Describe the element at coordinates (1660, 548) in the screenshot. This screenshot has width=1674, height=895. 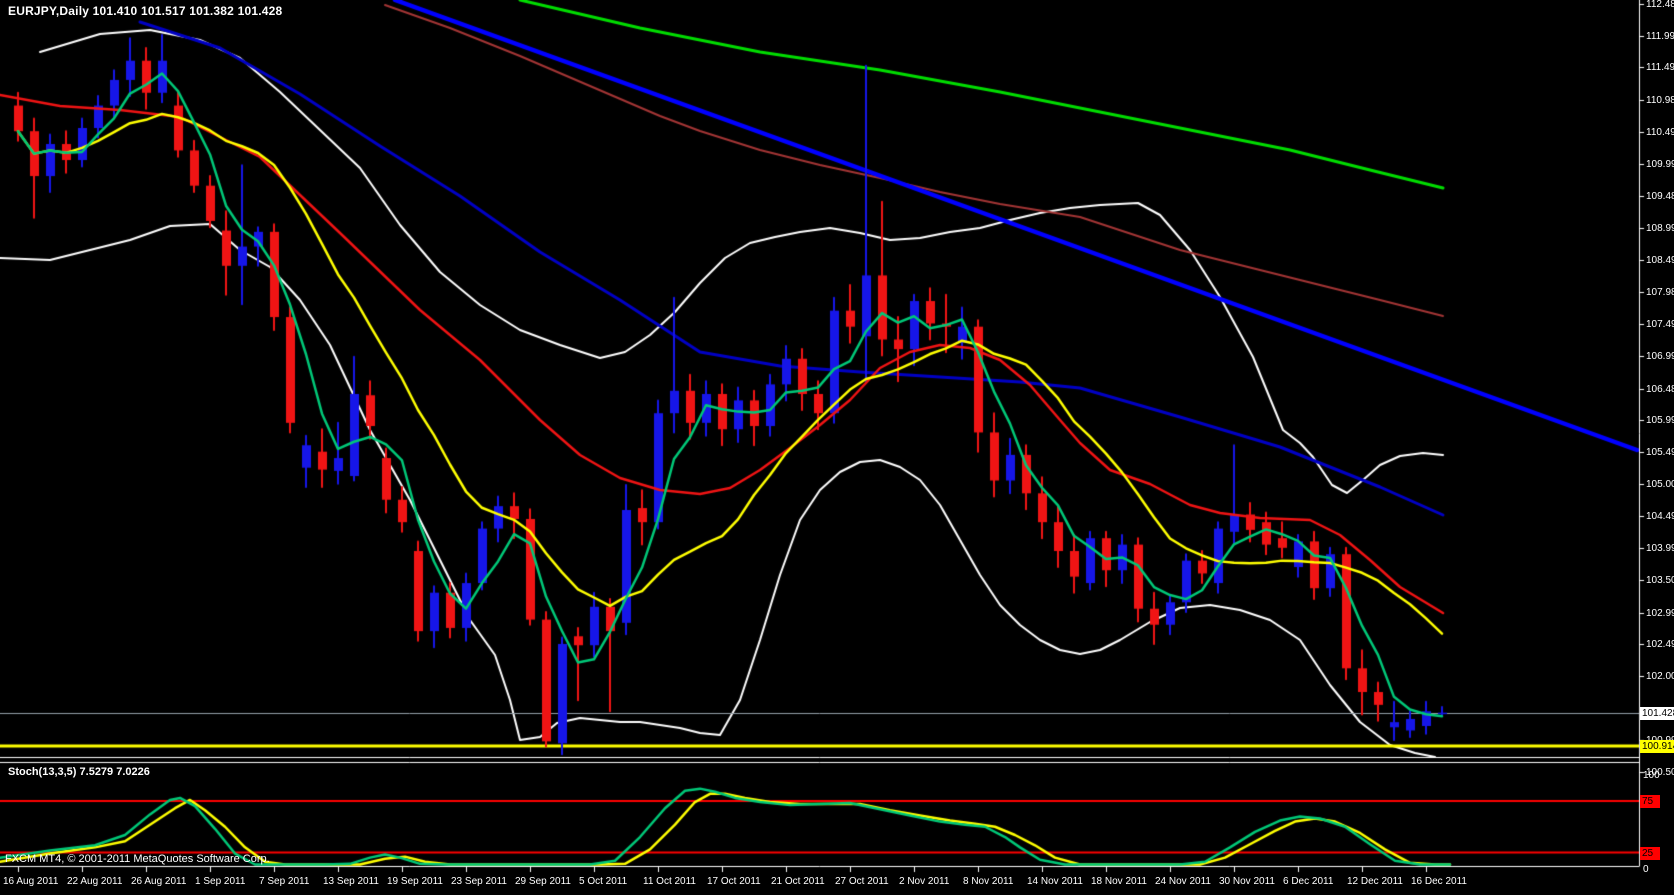
I see `axis-tick-label: 103.995` at that location.